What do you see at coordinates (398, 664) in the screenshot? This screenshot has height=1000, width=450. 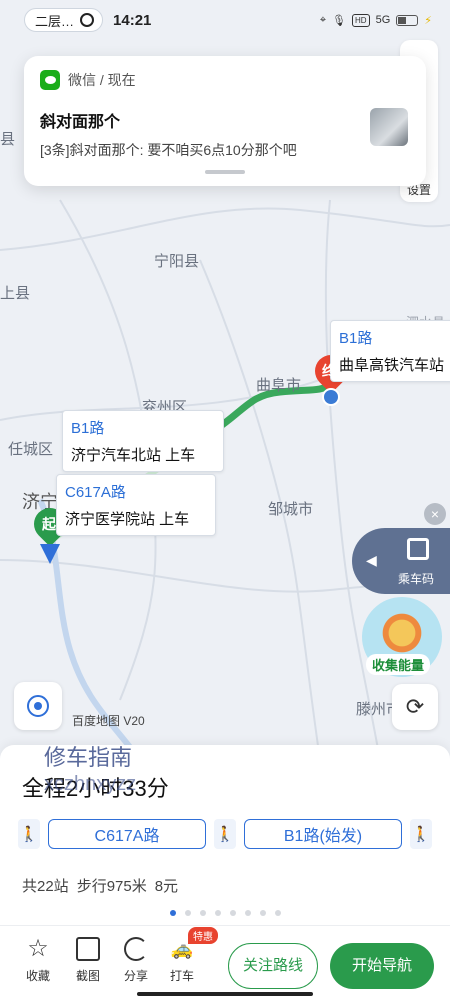 I see `collect-energy-label: 收集能量` at bounding box center [398, 664].